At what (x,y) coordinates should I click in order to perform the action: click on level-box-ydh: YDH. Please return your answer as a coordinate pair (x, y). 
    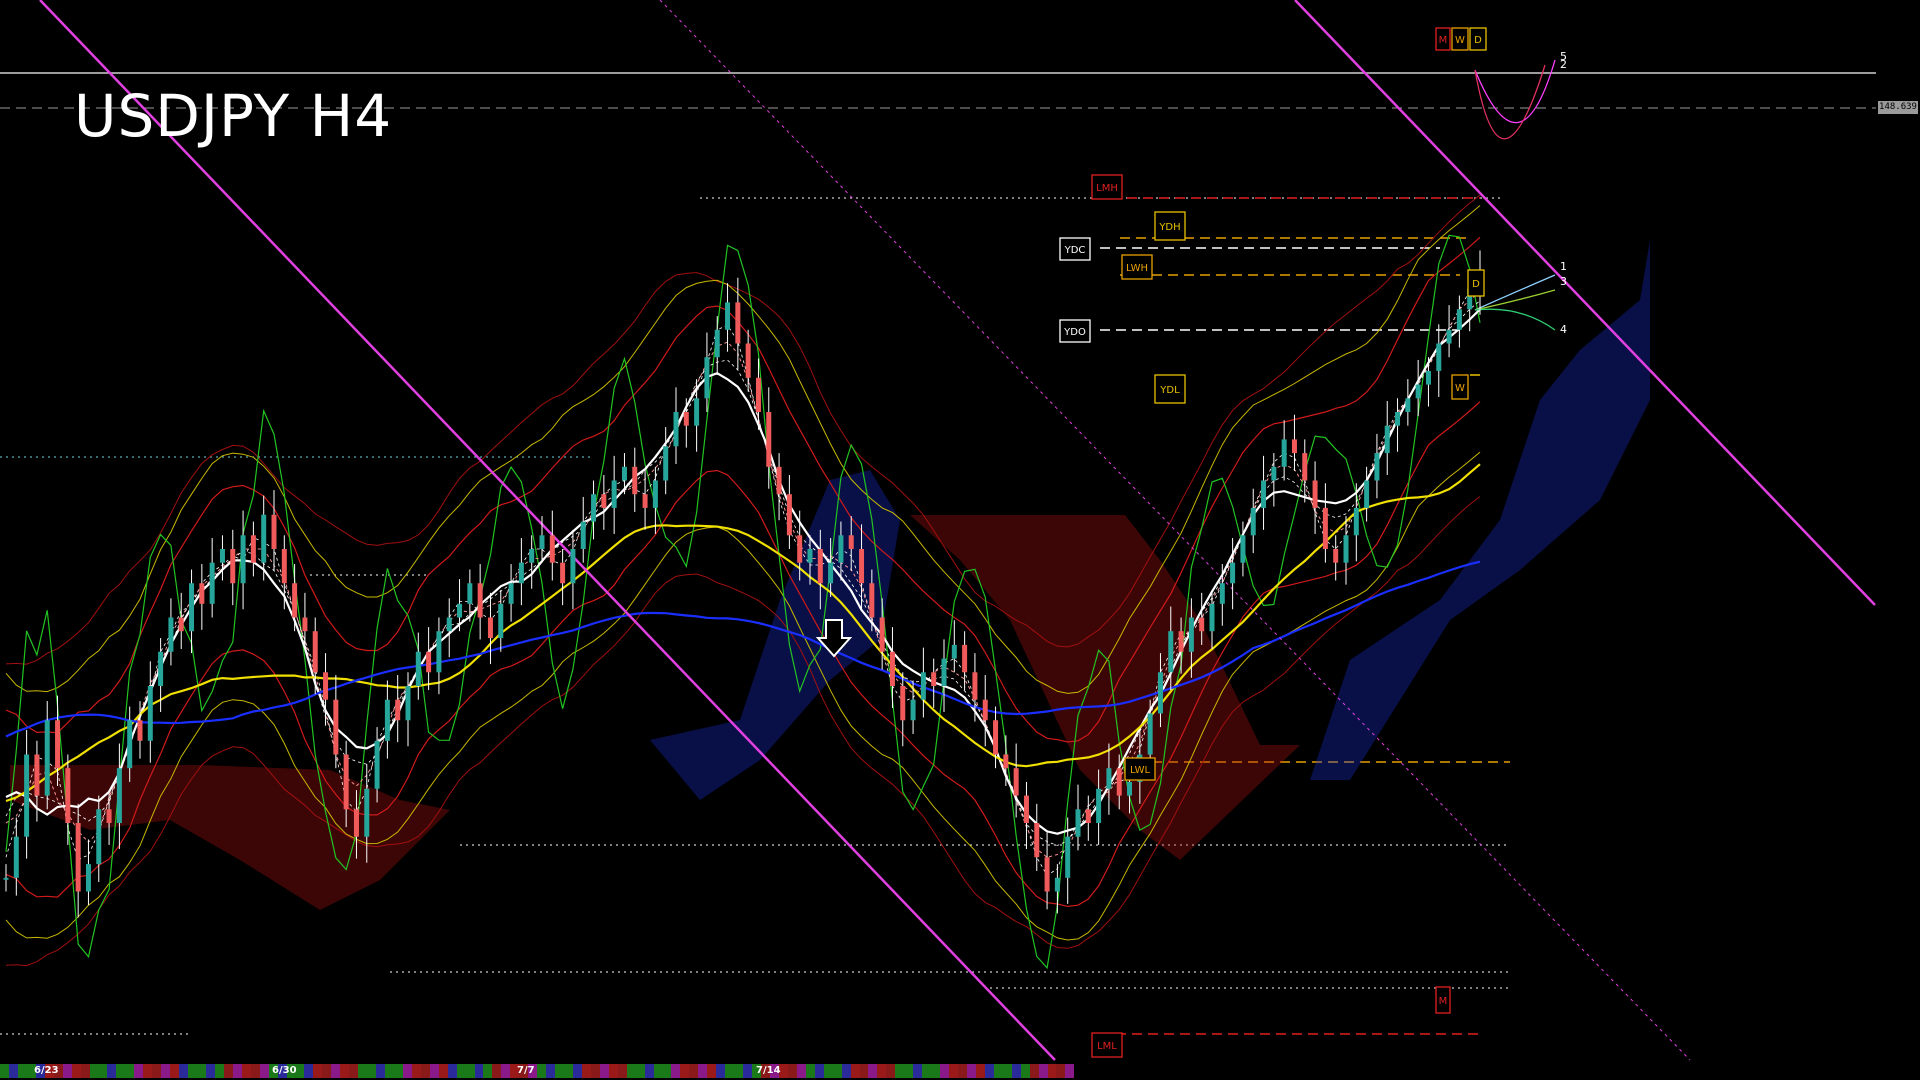
    Looking at the image, I should click on (1170, 226).